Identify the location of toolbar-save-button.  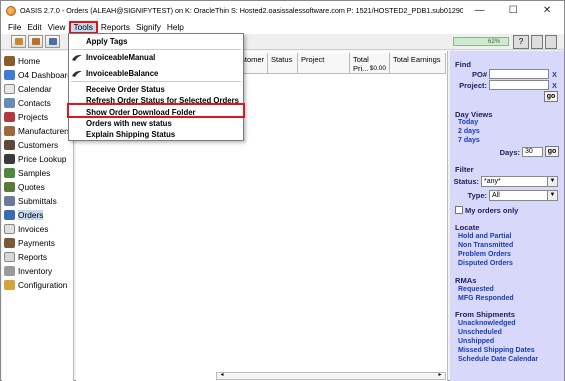
(52, 41).